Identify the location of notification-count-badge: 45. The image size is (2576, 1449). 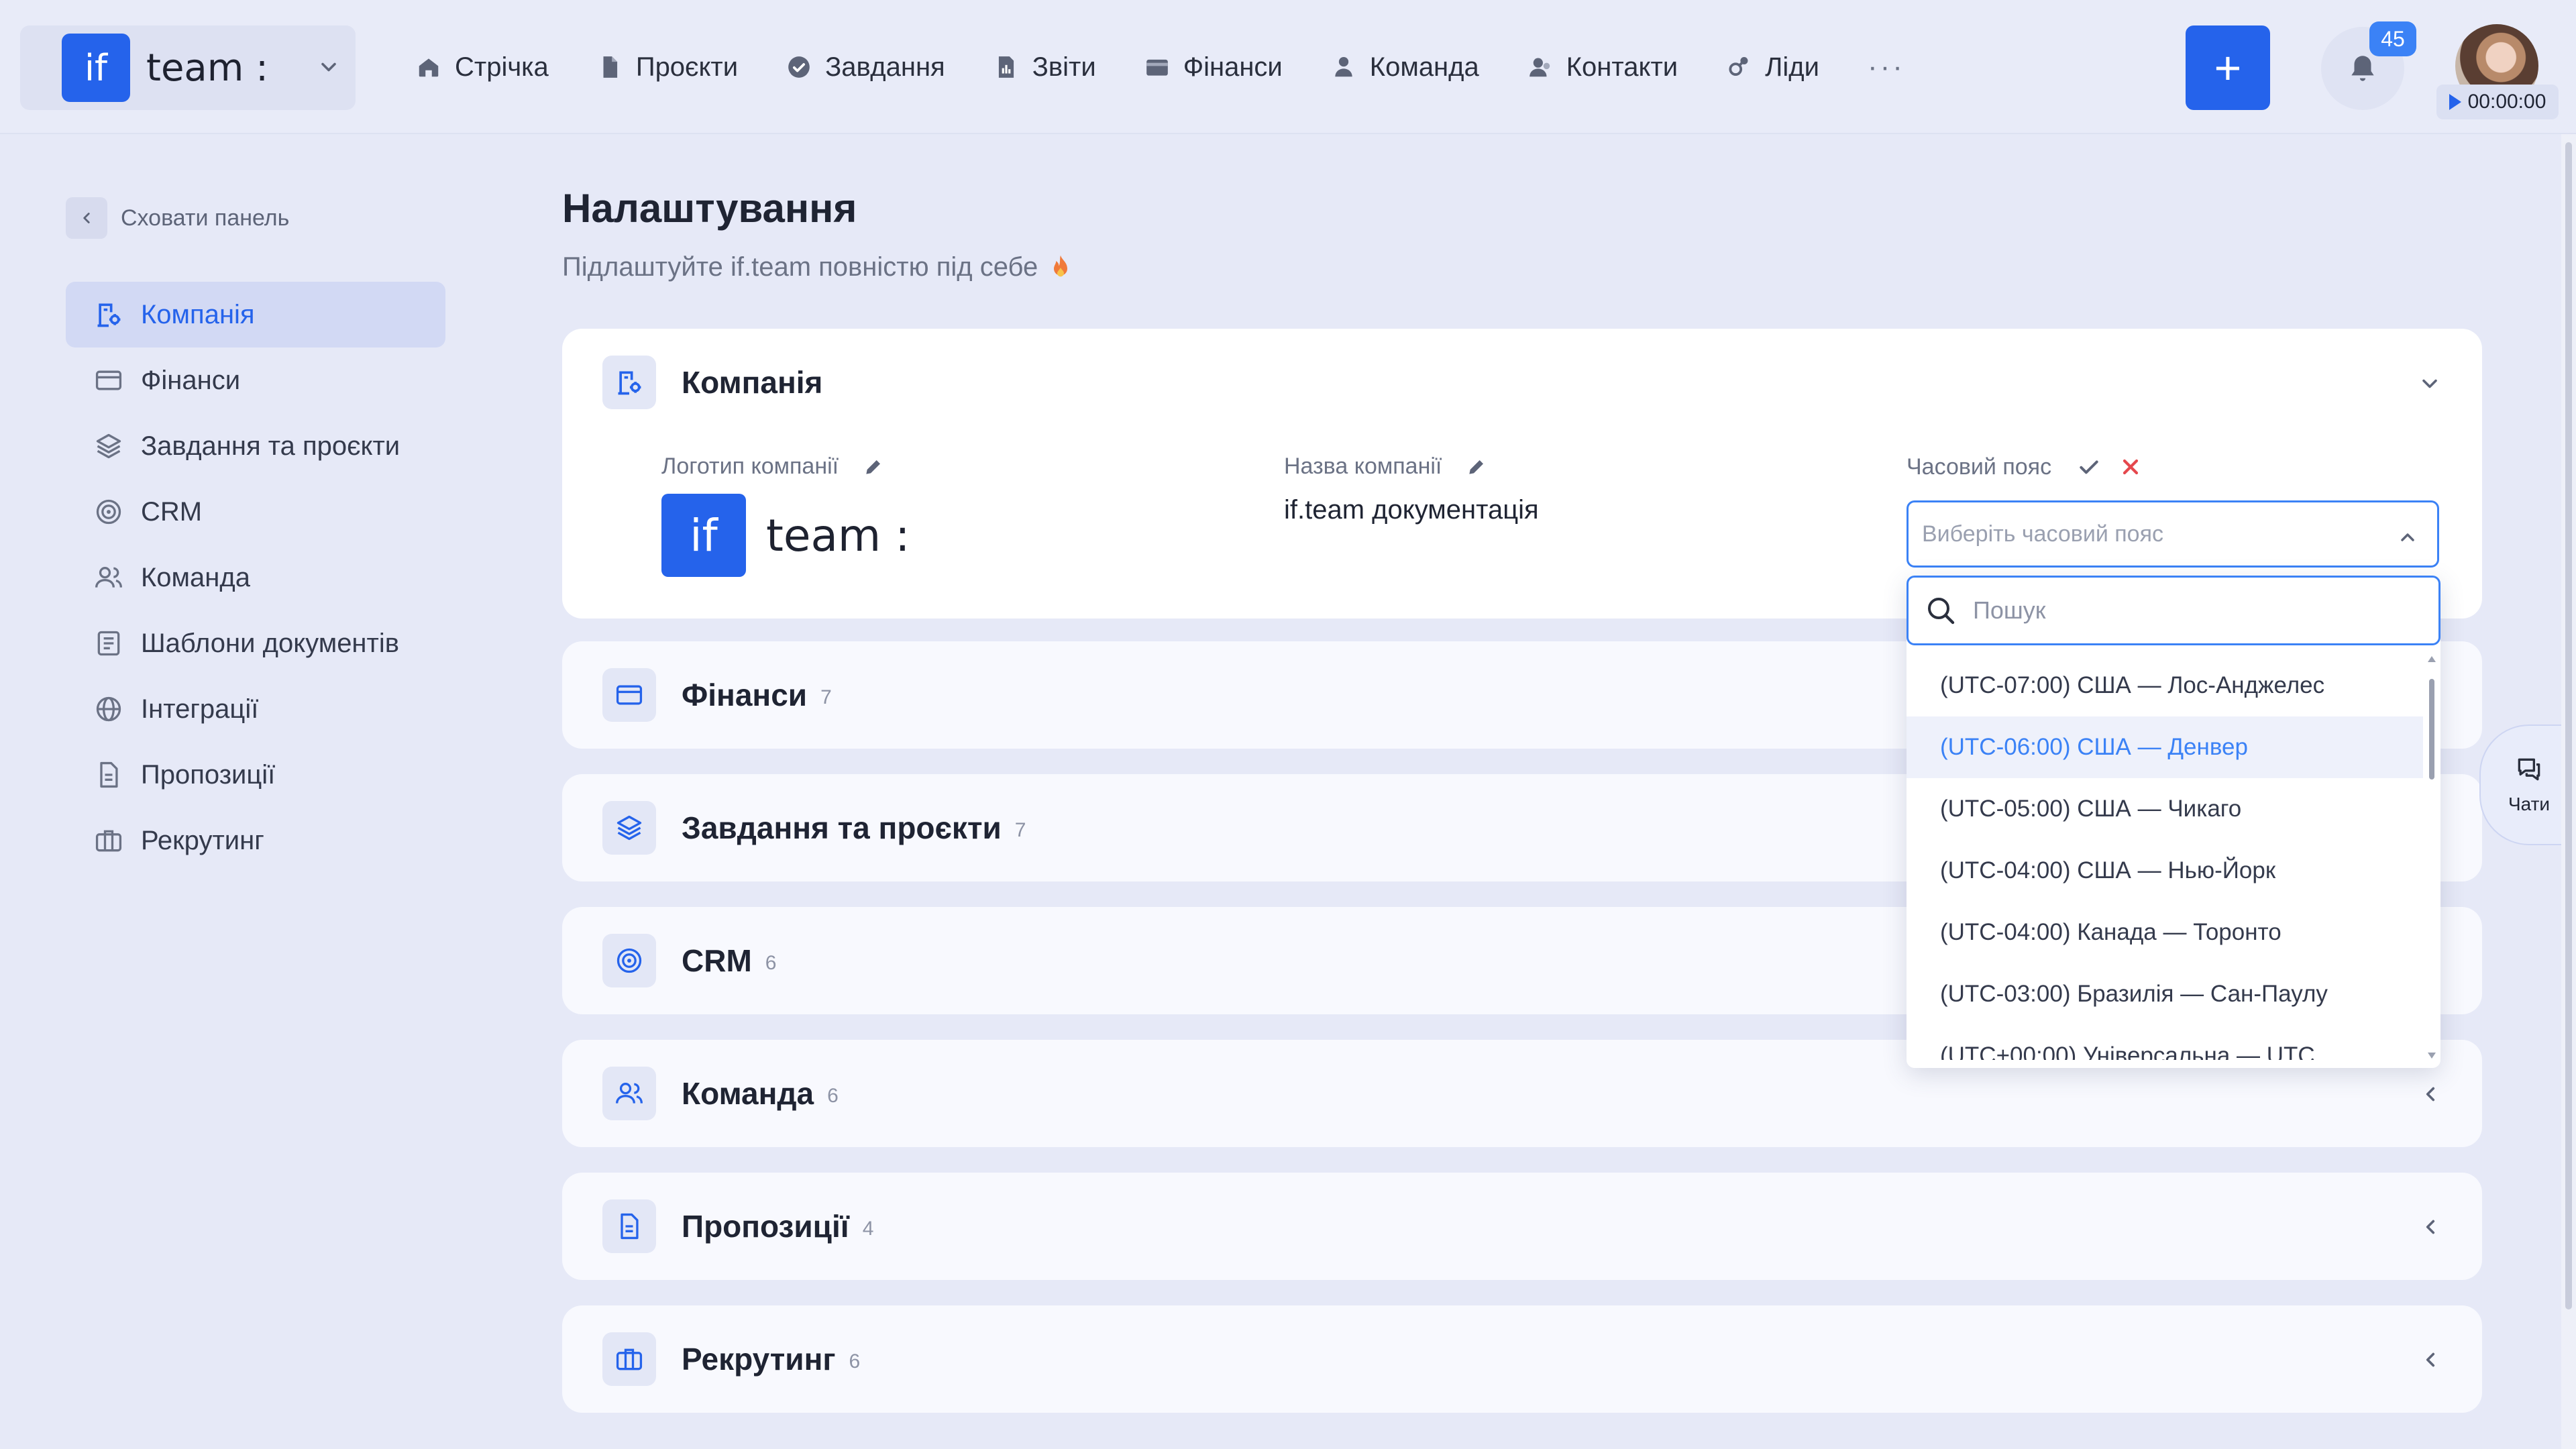
(2392, 38).